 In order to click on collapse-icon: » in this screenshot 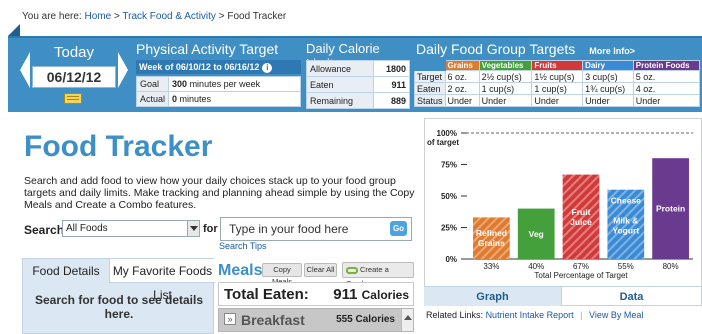, I will do `click(230, 319)`.